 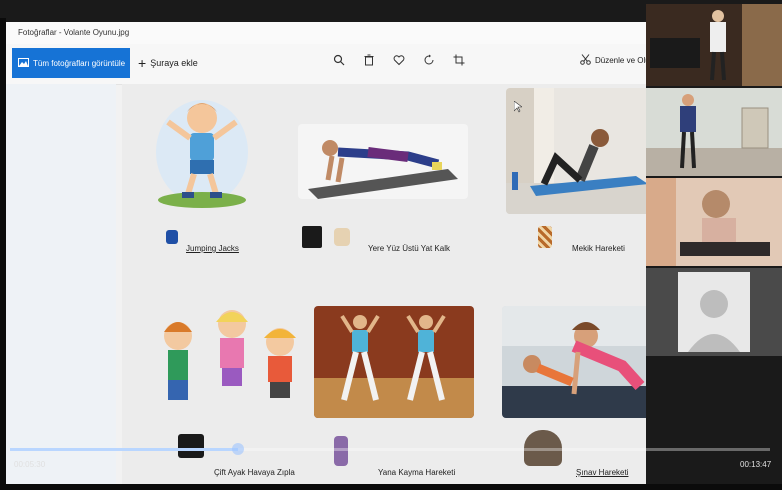 I want to click on shorts-icon, so click(x=312, y=237).